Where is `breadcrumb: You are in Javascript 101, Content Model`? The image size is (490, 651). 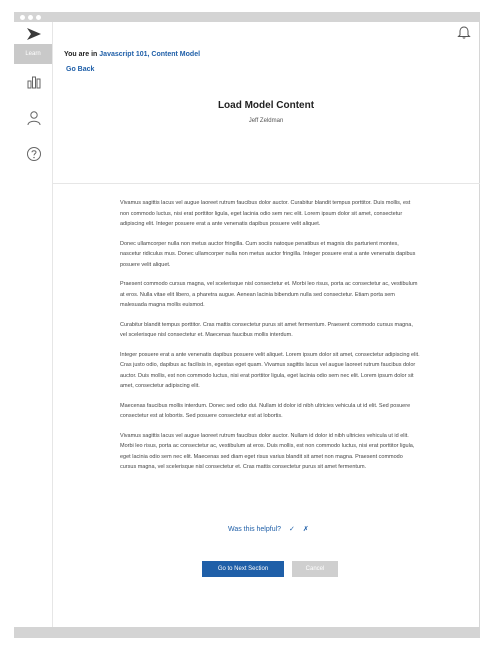
breadcrumb: You are in Javascript 101, Content Model is located at coordinates (132, 54).